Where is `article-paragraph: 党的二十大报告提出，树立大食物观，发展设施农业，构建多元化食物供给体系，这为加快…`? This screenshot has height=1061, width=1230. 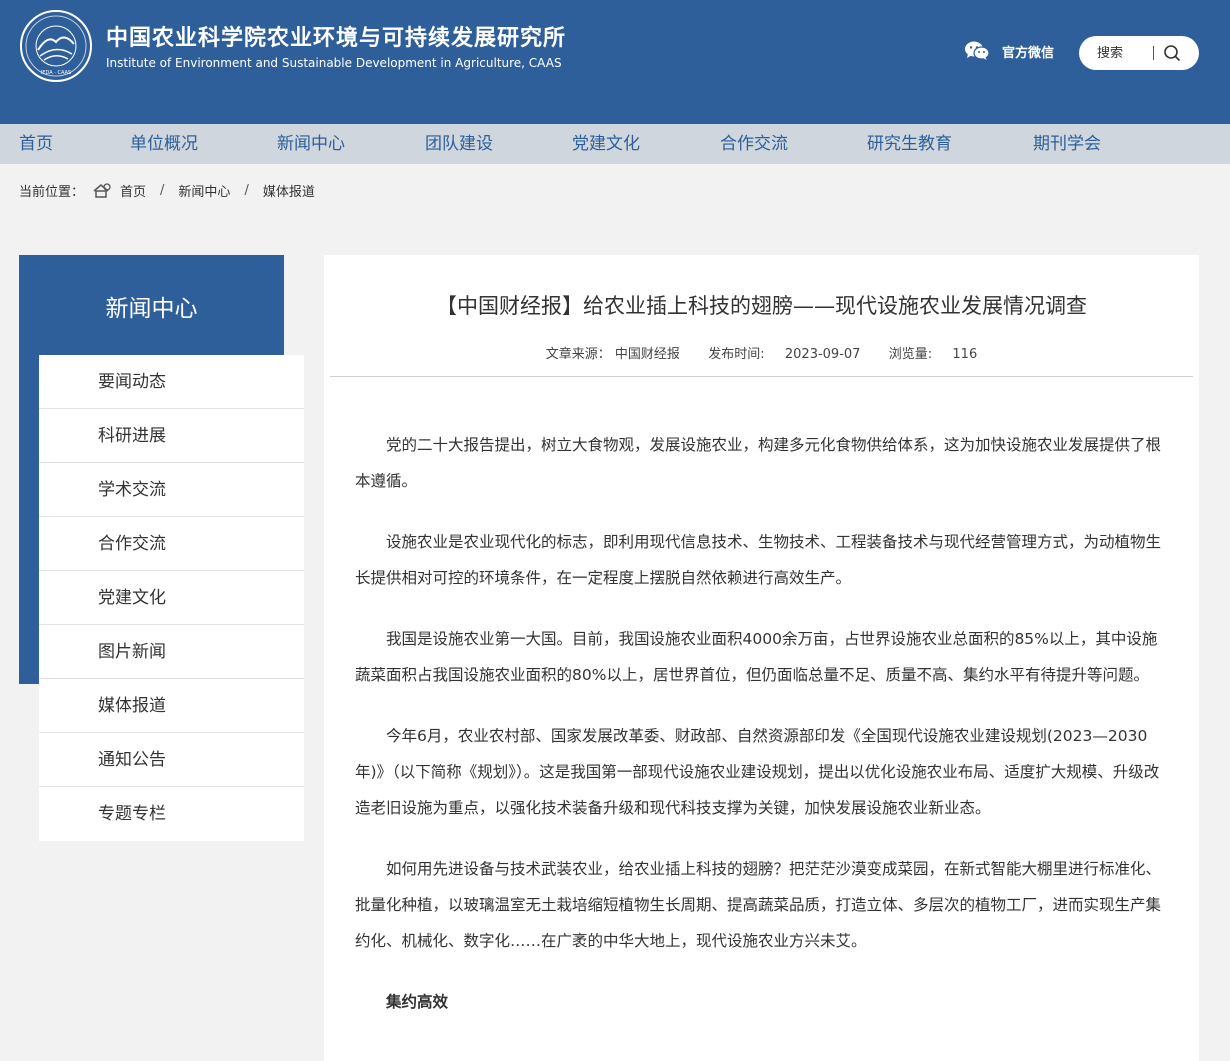
article-paragraph: 党的二十大报告提出，树立大食物观，发展设施农业，构建多元化食物供给体系，这为加快… is located at coordinates (758, 463).